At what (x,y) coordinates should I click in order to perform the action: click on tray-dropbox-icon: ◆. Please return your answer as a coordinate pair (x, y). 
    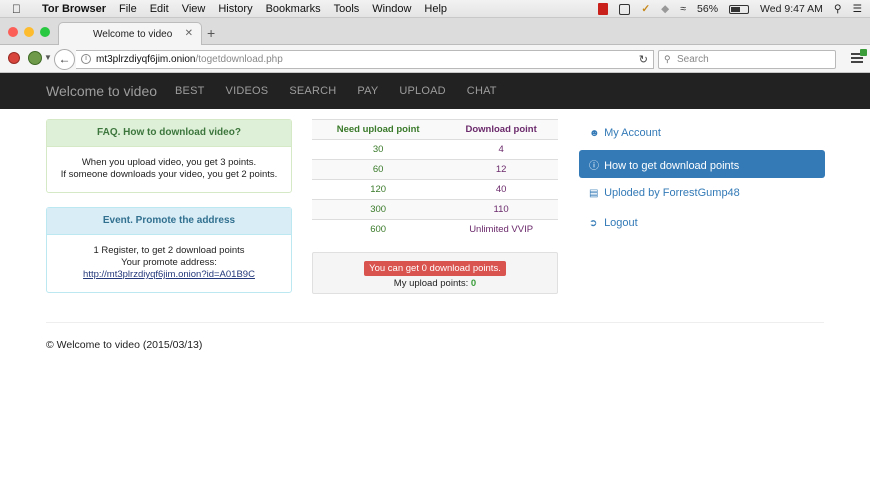
    Looking at the image, I should click on (665, 9).